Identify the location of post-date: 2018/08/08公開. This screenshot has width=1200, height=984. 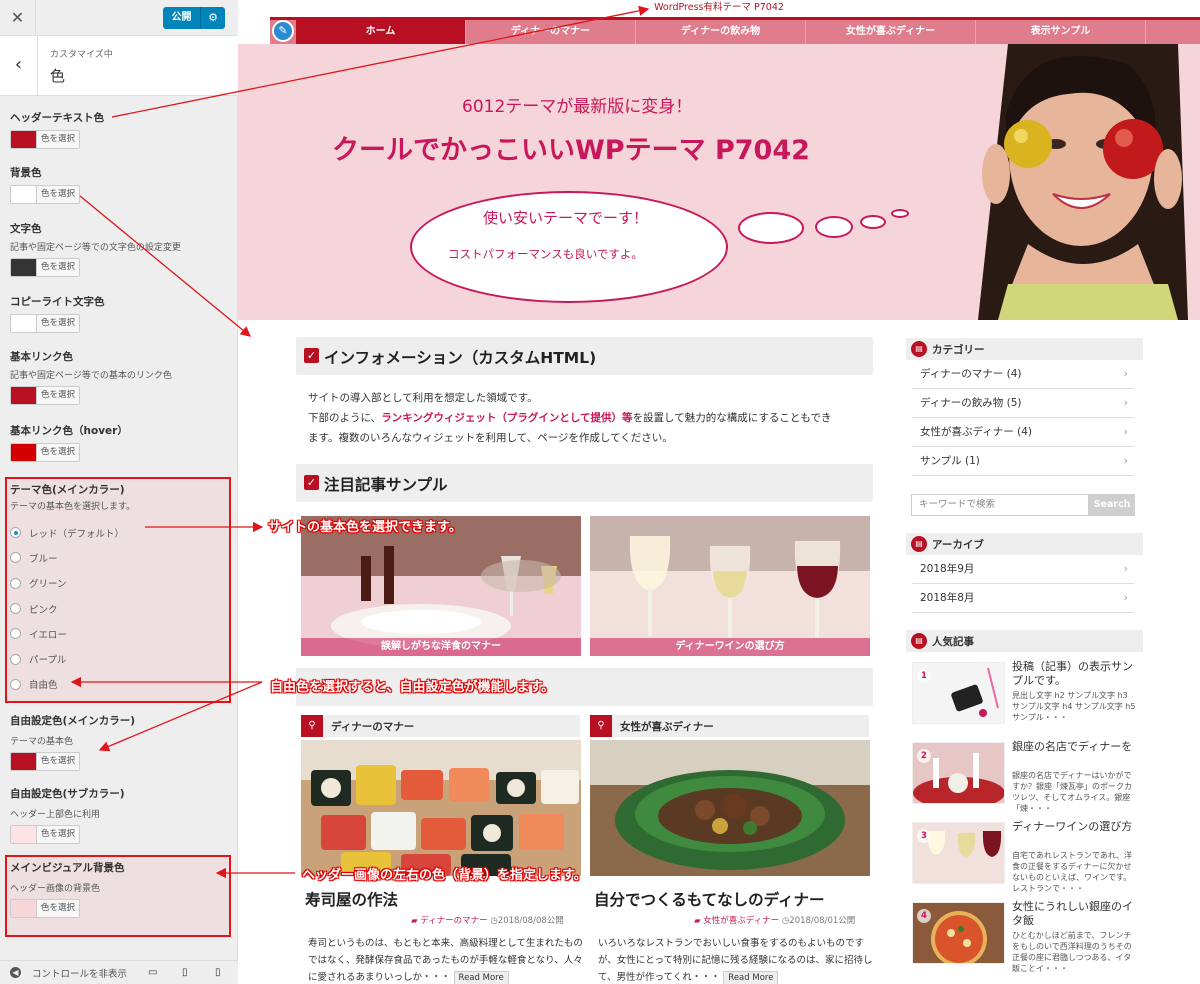
(530, 921).